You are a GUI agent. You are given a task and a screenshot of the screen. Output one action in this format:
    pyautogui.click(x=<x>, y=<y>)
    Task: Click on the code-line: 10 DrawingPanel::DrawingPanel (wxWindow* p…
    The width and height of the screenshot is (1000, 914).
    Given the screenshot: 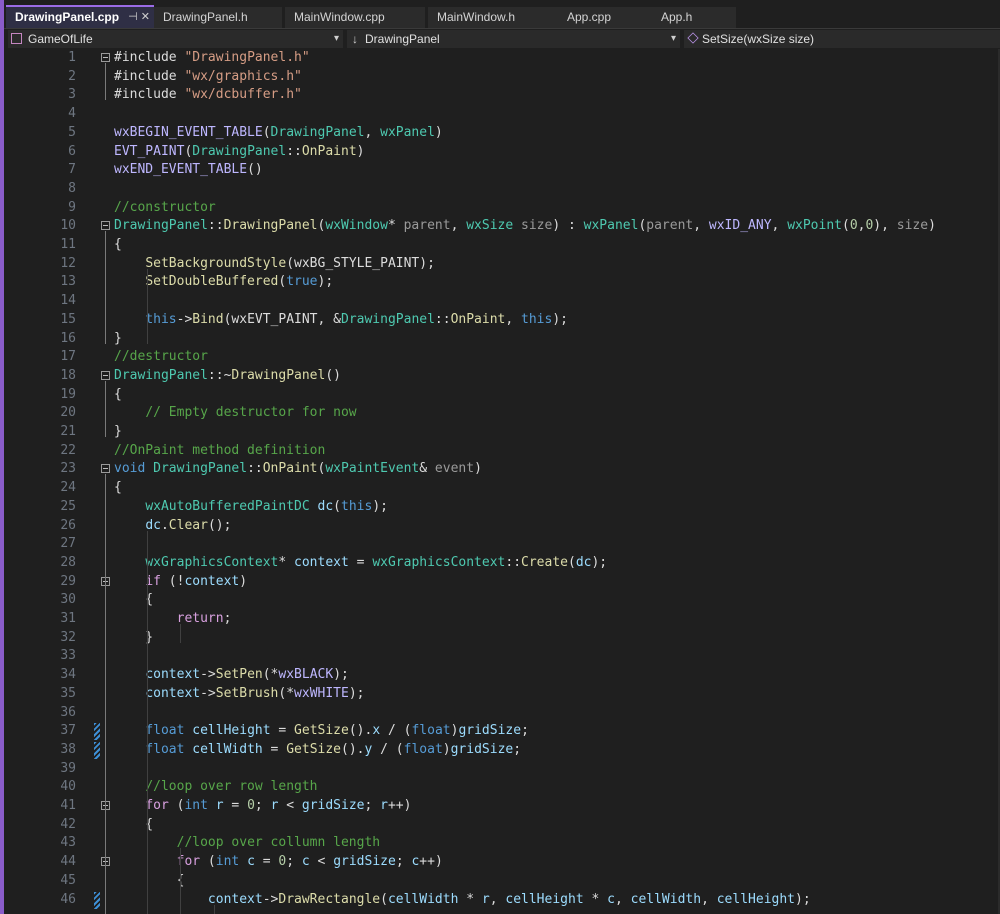 What is the action you would take?
    pyautogui.click(x=502, y=226)
    